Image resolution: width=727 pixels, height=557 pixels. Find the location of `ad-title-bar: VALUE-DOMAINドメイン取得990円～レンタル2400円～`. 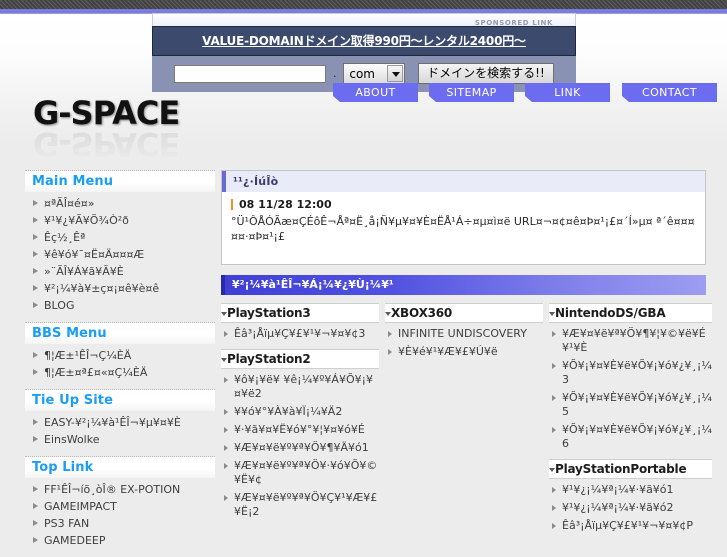

ad-title-bar: VALUE-DOMAINドメイン取得990円～レンタル2400円～ is located at coordinates (364, 41).